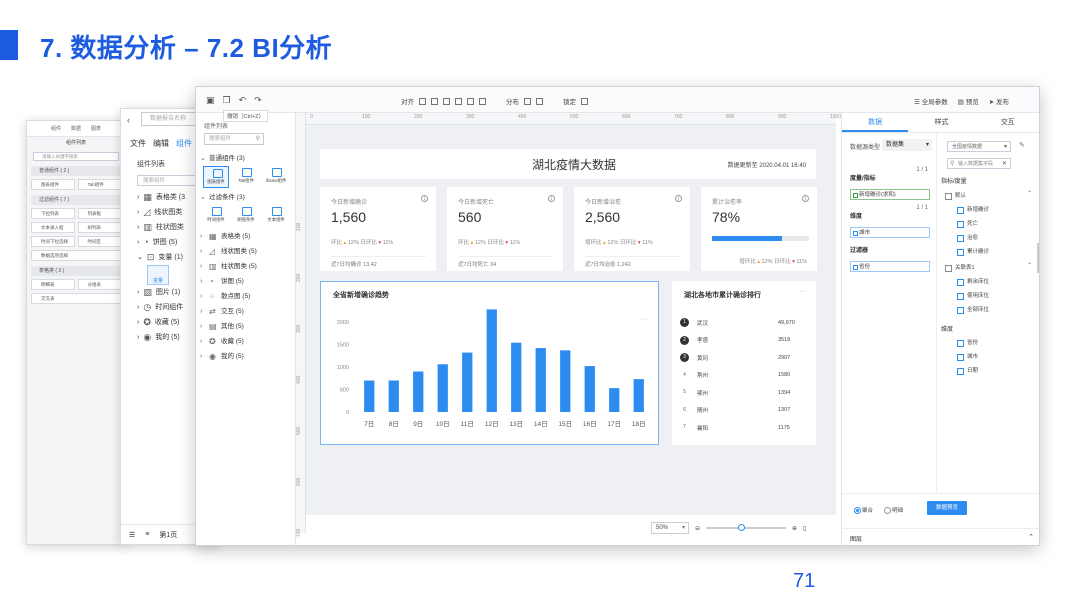 Image resolution: width=1080 pixels, height=608 pixels. What do you see at coordinates (967, 371) in the screenshot?
I see `dimension-field-item: 日期` at bounding box center [967, 371].